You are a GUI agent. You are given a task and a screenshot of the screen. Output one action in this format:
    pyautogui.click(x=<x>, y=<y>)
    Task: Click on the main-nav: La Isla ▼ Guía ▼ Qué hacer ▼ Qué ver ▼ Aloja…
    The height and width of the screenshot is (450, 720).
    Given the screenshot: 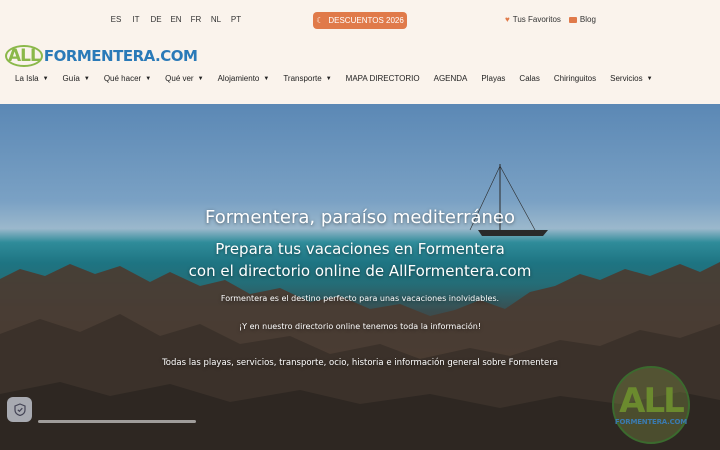 What is the action you would take?
    pyautogui.click(x=334, y=78)
    